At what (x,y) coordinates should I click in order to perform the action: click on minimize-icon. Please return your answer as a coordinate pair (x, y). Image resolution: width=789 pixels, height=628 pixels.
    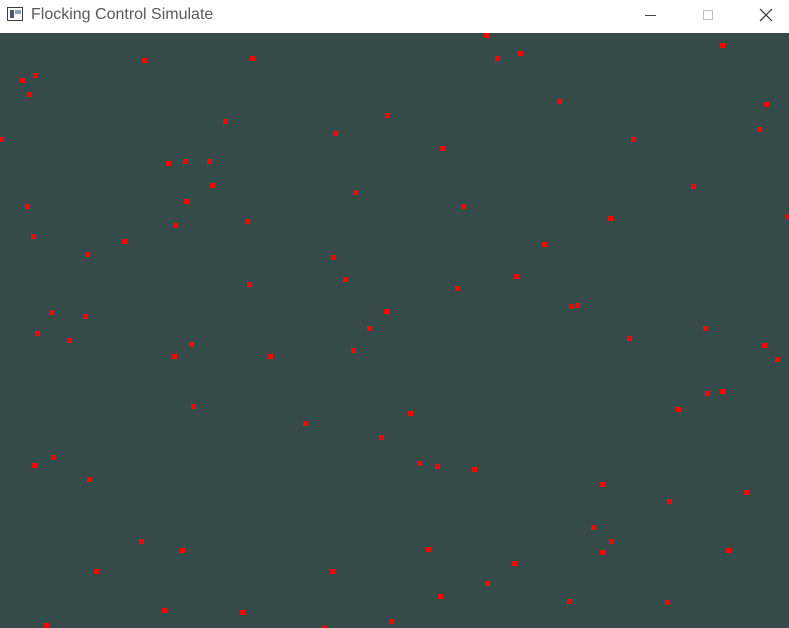
    Looking at the image, I should click on (650, 15).